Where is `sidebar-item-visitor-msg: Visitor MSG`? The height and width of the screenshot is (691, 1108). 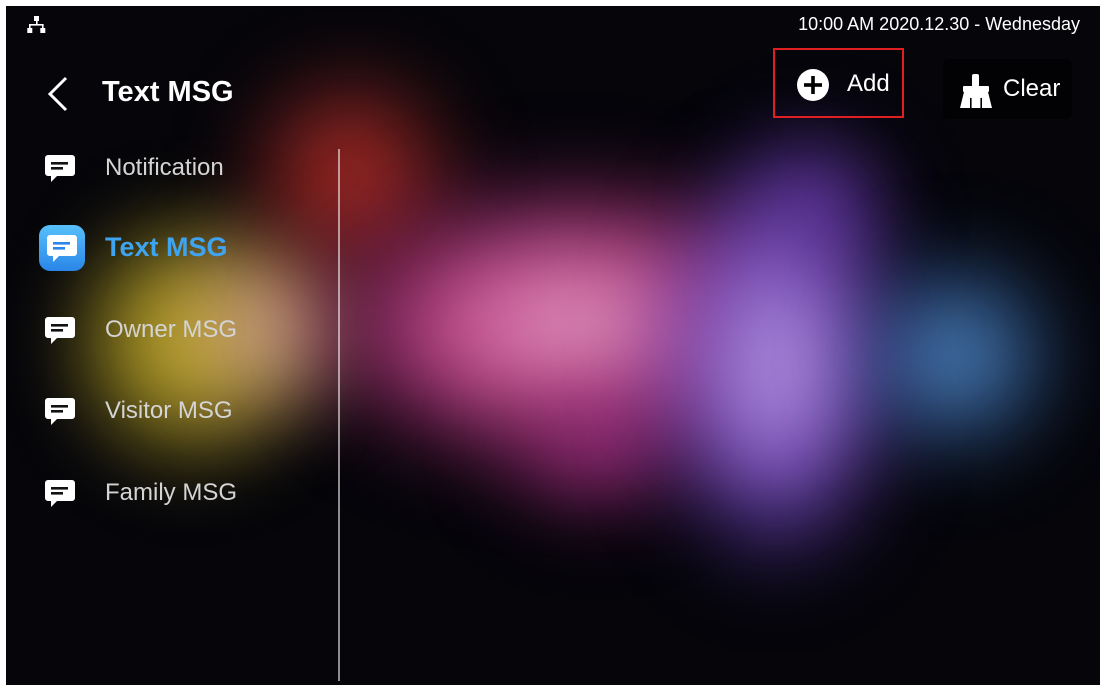
sidebar-item-visitor-msg: Visitor MSG is located at coordinates (186, 412).